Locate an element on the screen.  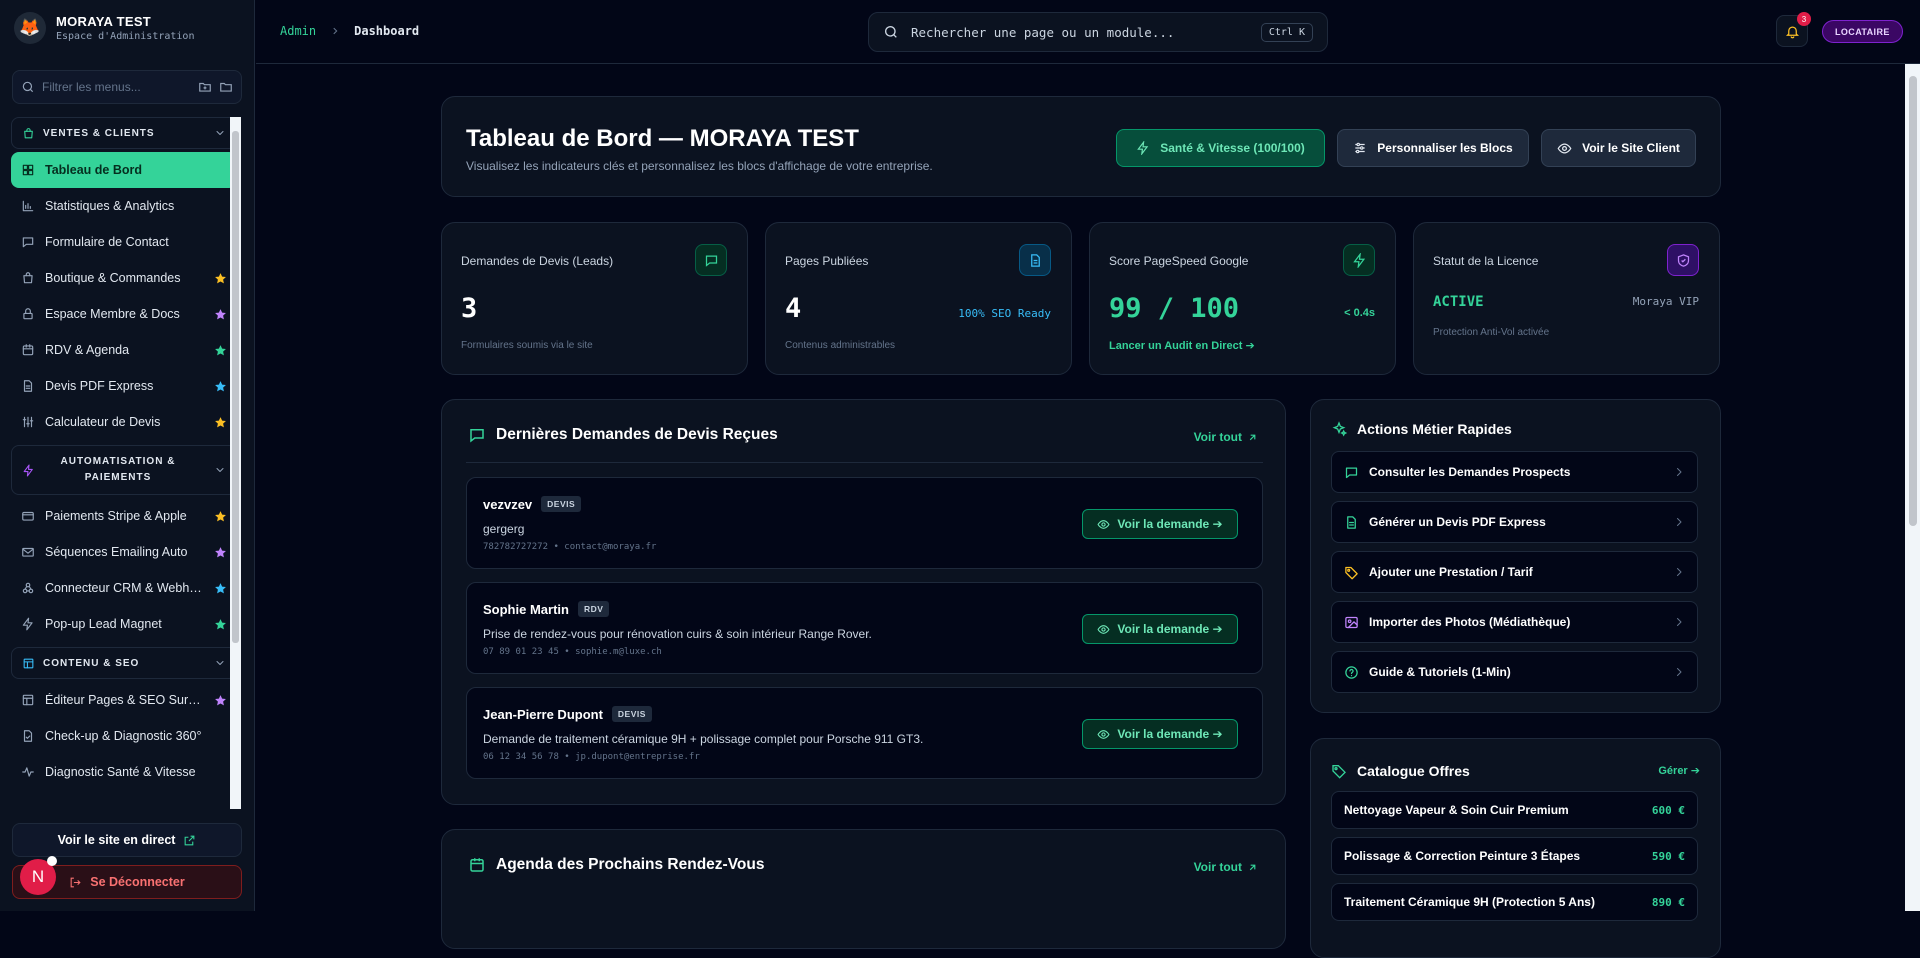
menu-group-label: CONTENU & SEO is located at coordinates (91, 663).